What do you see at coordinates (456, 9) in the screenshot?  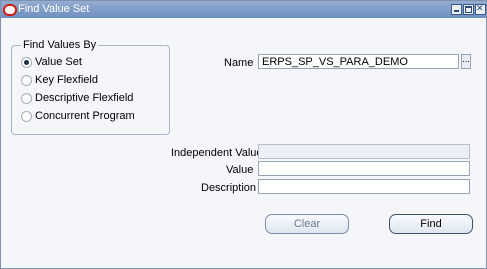 I see `minimize-button` at bounding box center [456, 9].